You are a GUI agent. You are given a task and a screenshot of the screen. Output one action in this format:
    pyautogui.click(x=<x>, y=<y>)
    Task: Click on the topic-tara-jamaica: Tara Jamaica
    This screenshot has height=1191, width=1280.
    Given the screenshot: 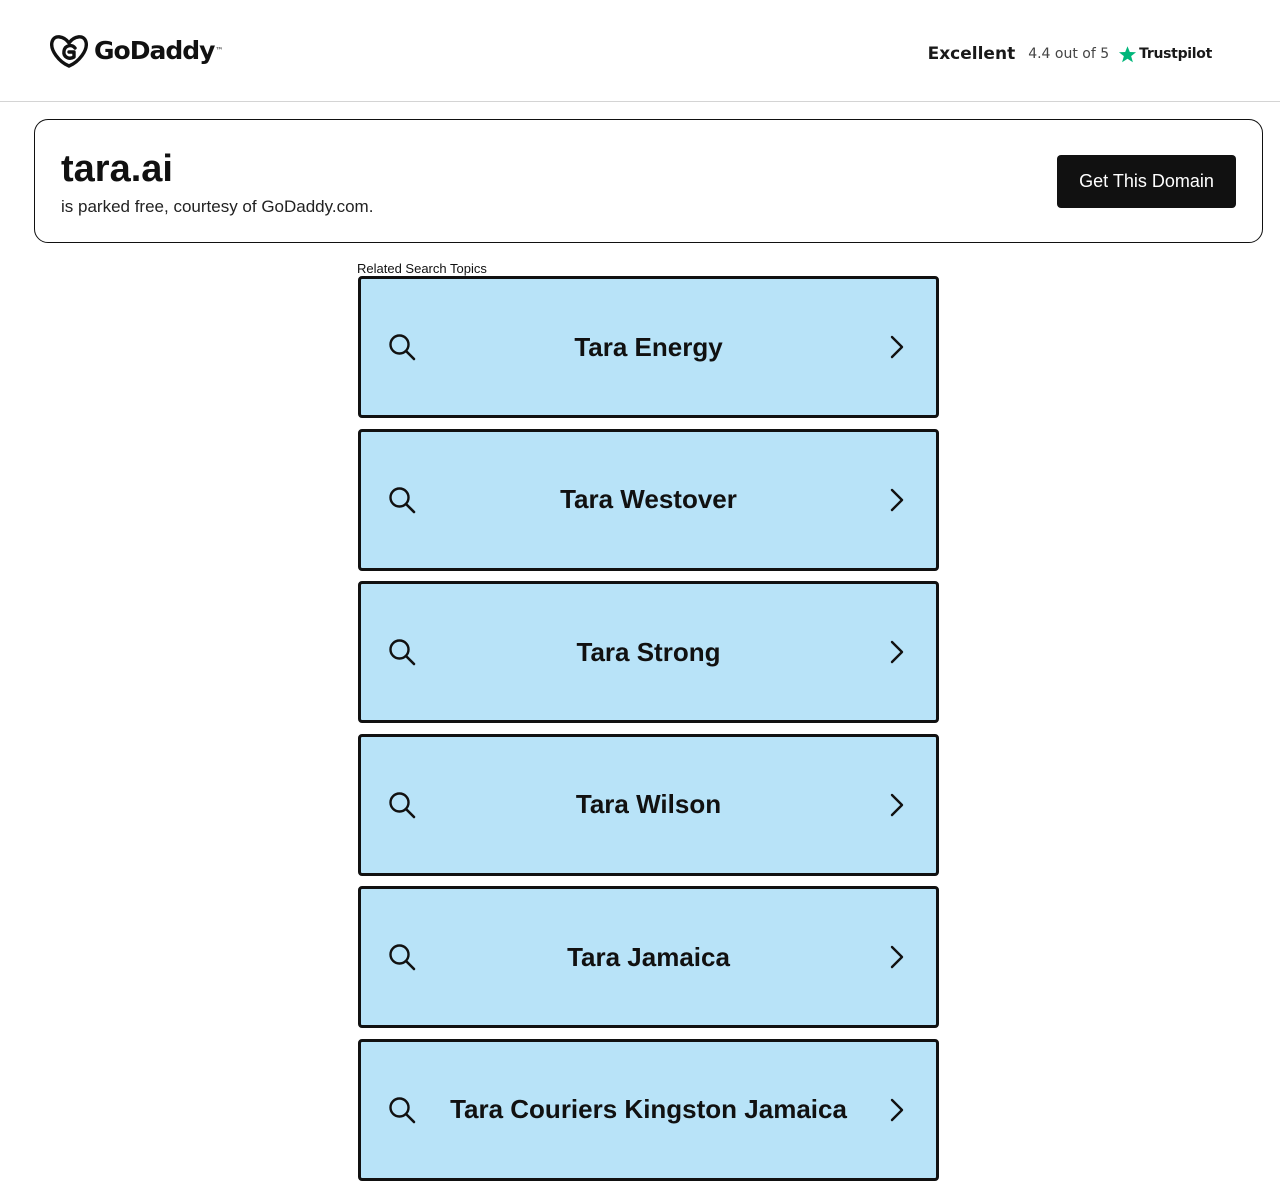 What is the action you would take?
    pyautogui.click(x=648, y=957)
    